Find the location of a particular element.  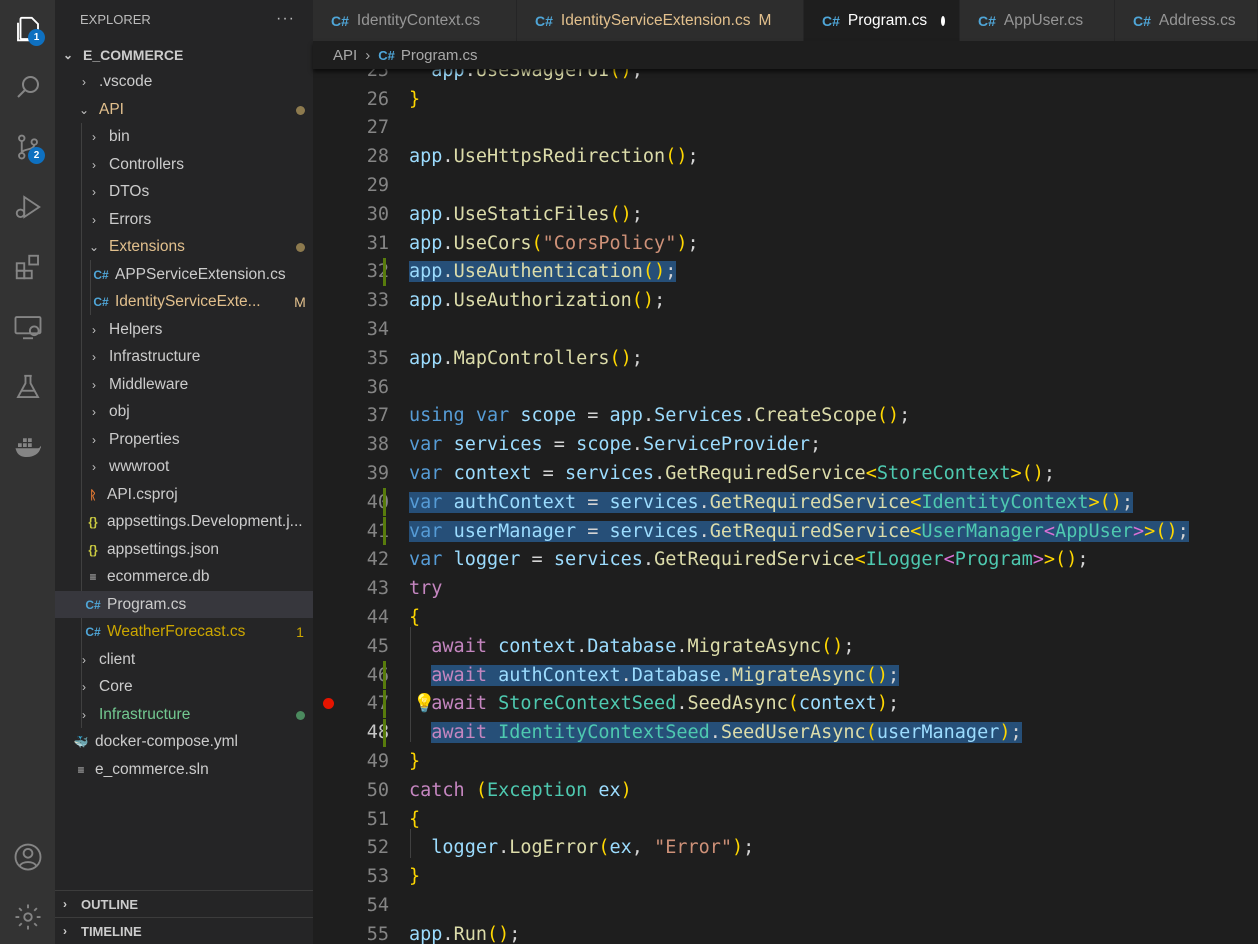

line-number: 41 is located at coordinates (377, 531).